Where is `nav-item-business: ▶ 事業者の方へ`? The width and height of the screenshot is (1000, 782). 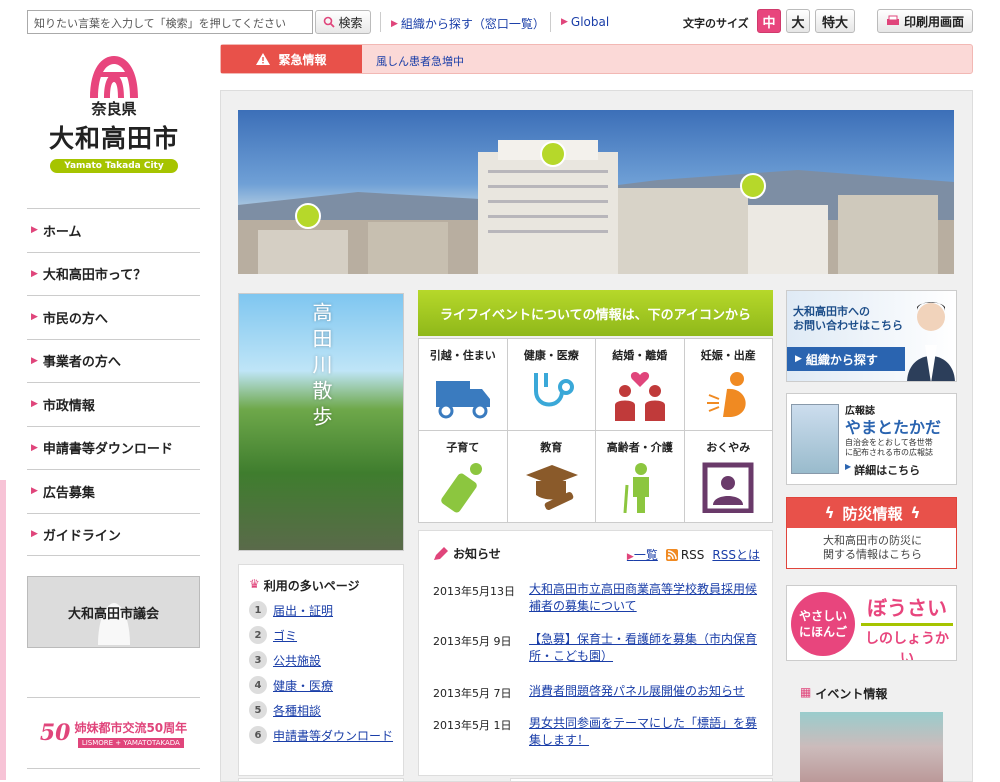
nav-item-business: ▶ 事業者の方へ is located at coordinates (113, 360).